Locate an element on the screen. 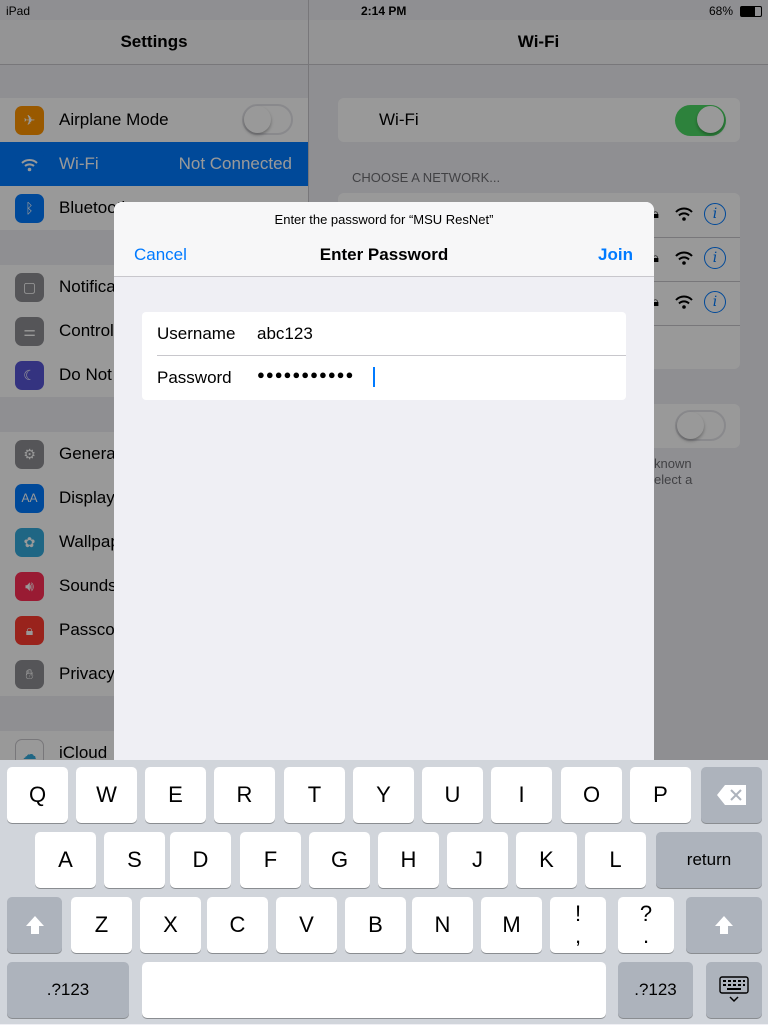 The width and height of the screenshot is (768, 1025). key-o: O is located at coordinates (591, 795).